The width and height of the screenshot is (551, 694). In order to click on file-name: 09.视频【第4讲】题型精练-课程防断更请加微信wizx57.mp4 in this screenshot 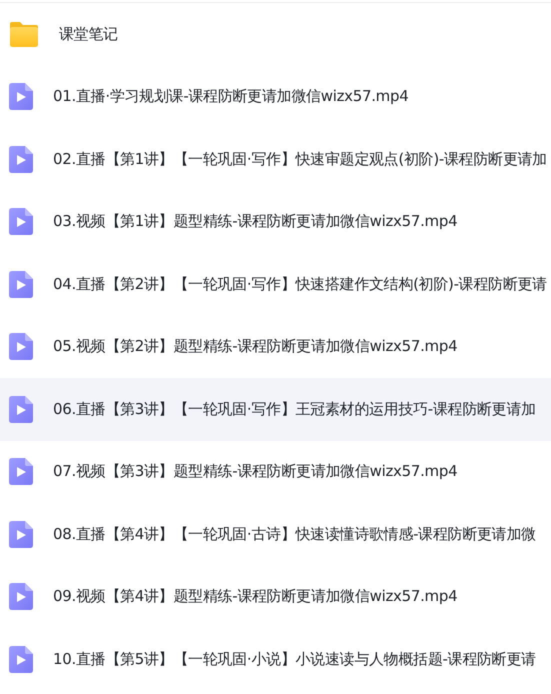, I will do `click(255, 596)`.